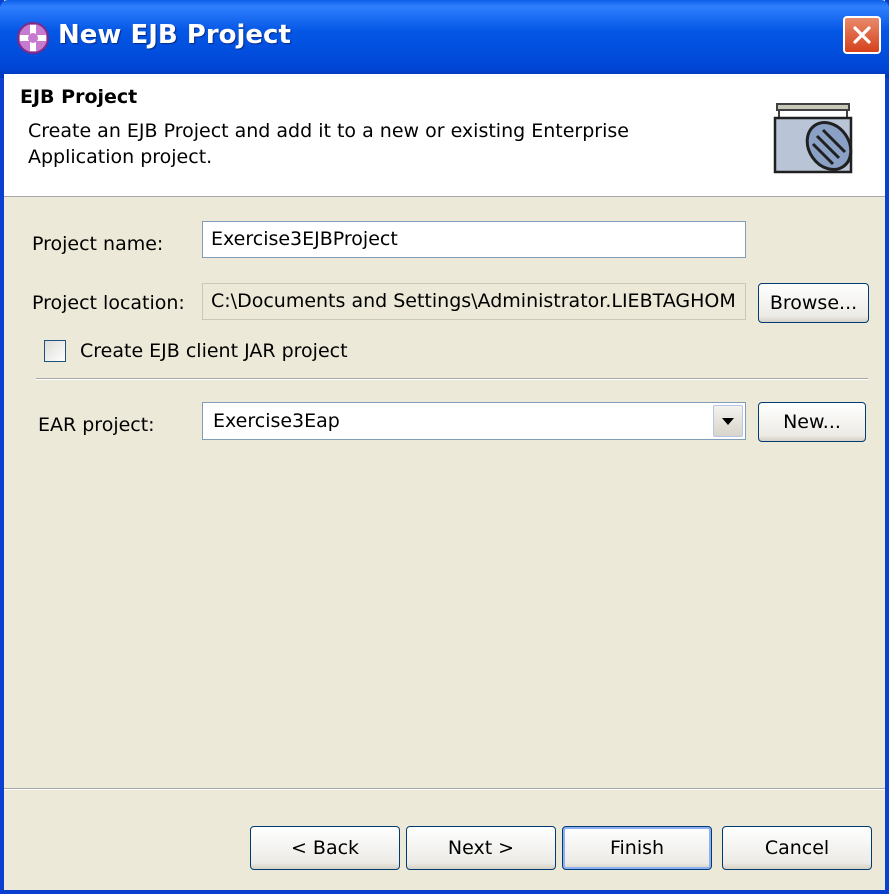 The height and width of the screenshot is (894, 889). Describe the element at coordinates (444, 39) in the screenshot. I see `title-bar: New EJB Project` at that location.